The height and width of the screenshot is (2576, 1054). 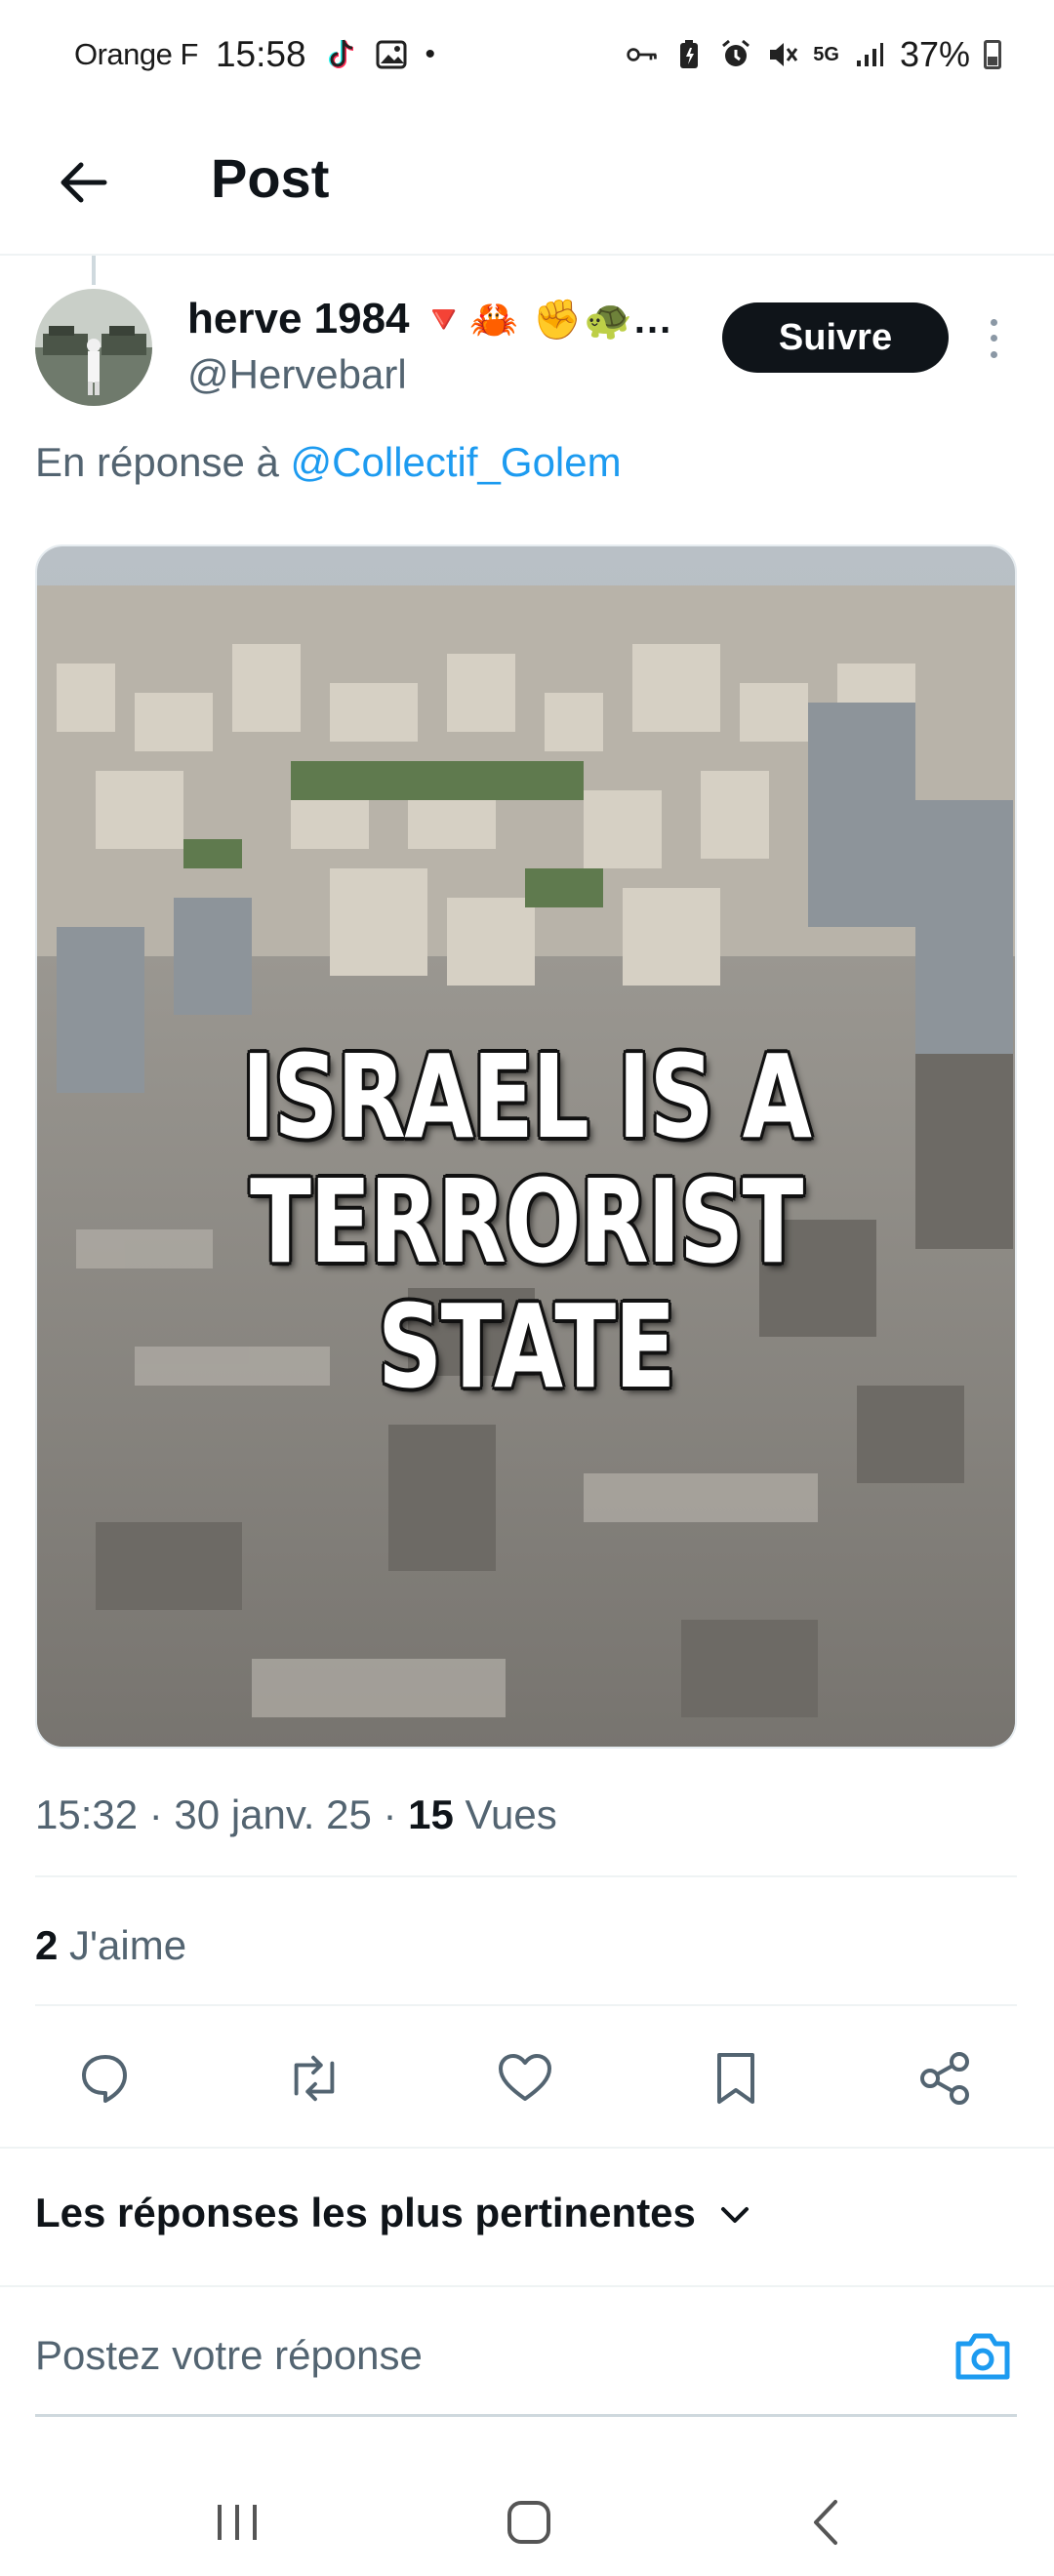 What do you see at coordinates (835, 337) in the screenshot?
I see `follow-button: Suivre` at bounding box center [835, 337].